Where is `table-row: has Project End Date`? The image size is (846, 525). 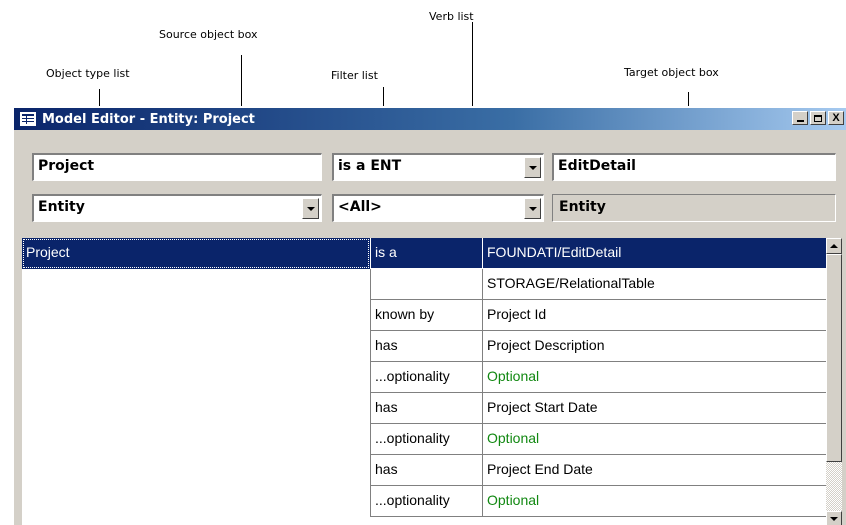 table-row: has Project End Date is located at coordinates (426, 470).